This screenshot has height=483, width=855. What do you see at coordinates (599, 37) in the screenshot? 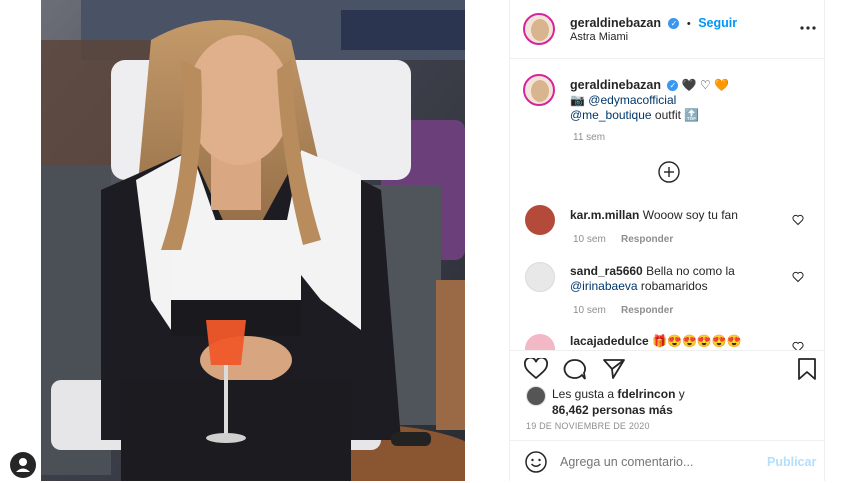
I see `post-location: Astra Miami` at bounding box center [599, 37].